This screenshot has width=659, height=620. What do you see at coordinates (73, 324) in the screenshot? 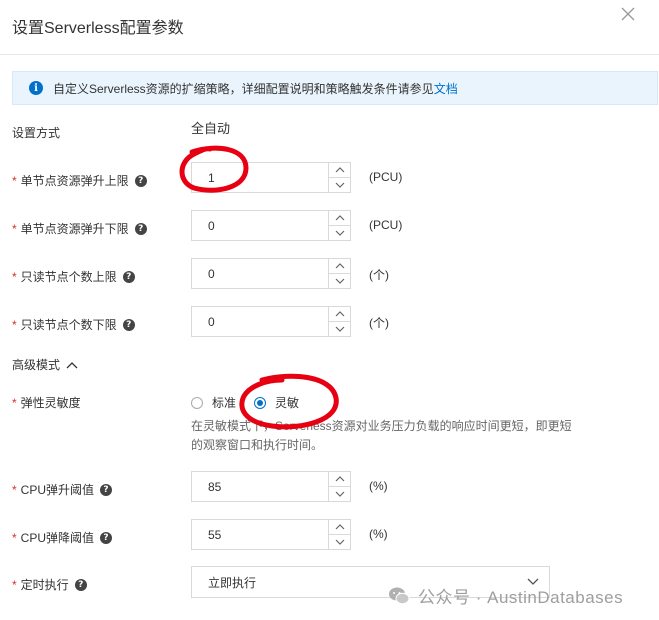
I see `ro-lower-label: * 只读节点个数下限 ?` at bounding box center [73, 324].